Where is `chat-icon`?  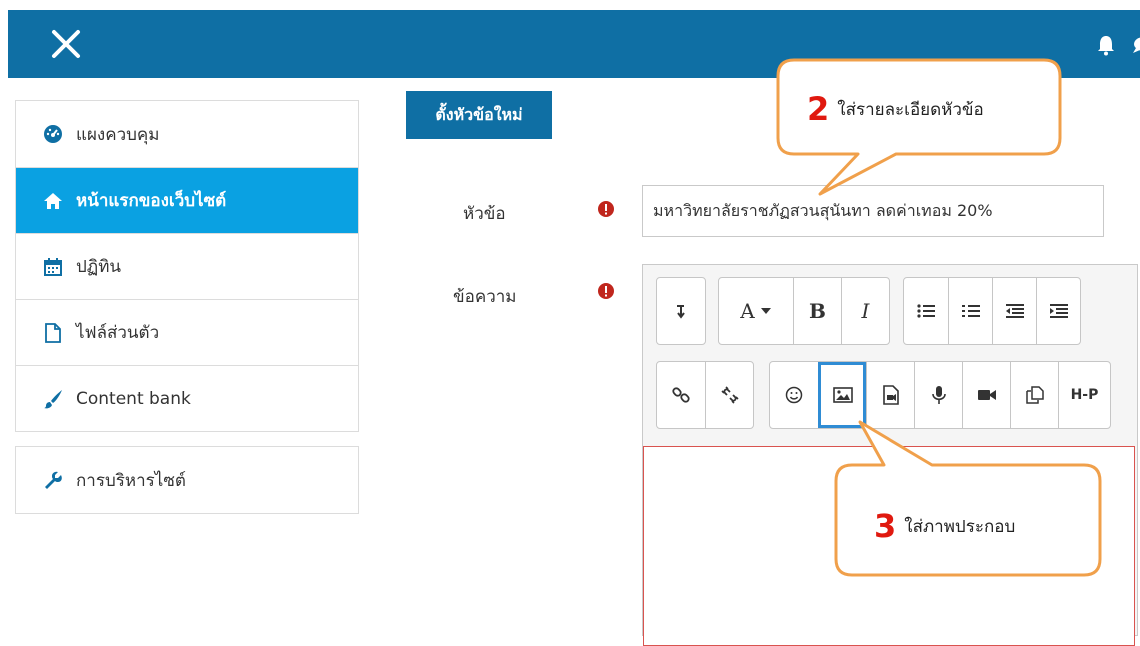
chat-icon is located at coordinates (1136, 45).